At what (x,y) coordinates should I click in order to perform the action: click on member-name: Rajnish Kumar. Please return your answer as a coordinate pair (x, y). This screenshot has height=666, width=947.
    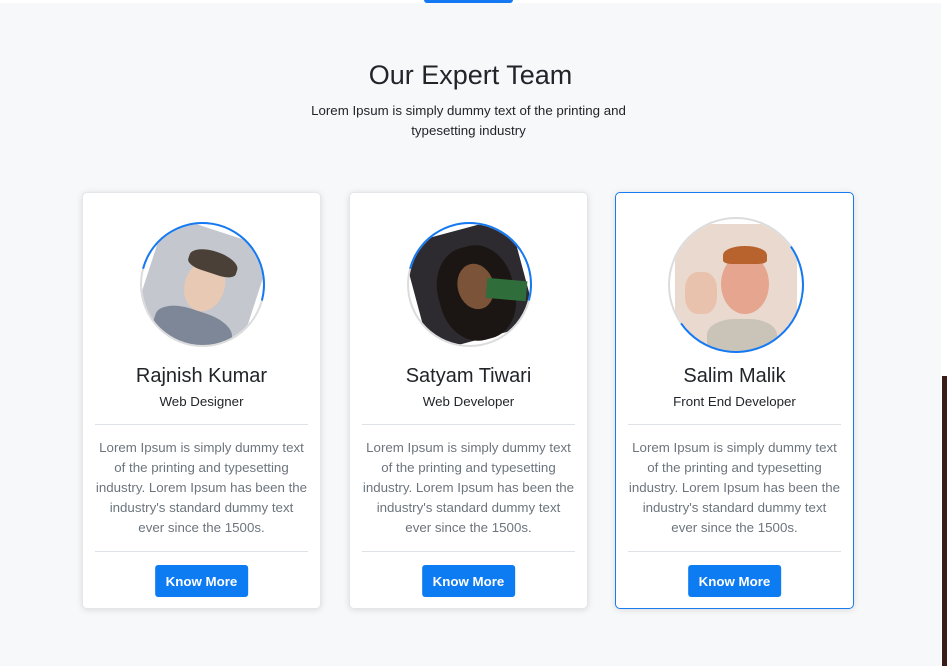
    Looking at the image, I should click on (201, 376).